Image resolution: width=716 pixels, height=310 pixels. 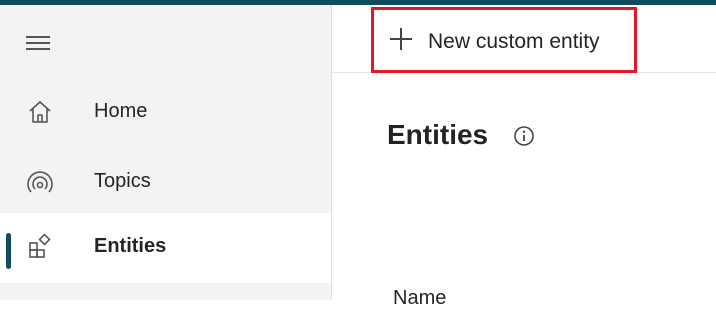 I want to click on page-title: Entities, so click(x=438, y=134).